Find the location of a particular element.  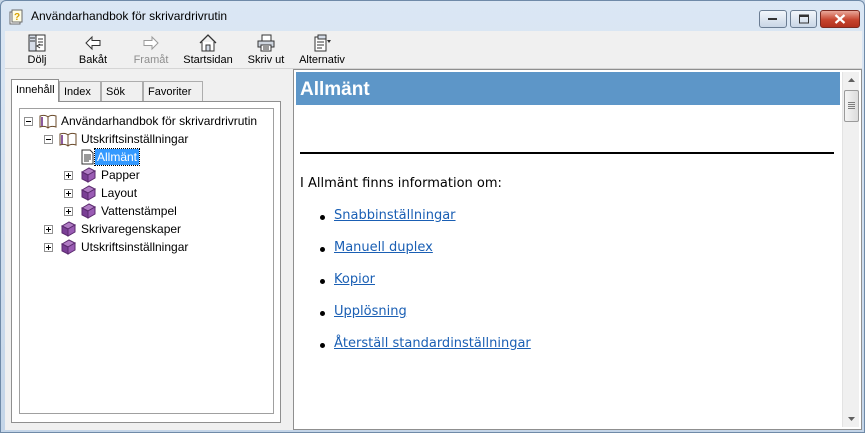

home-label: Startsidan is located at coordinates (208, 60).